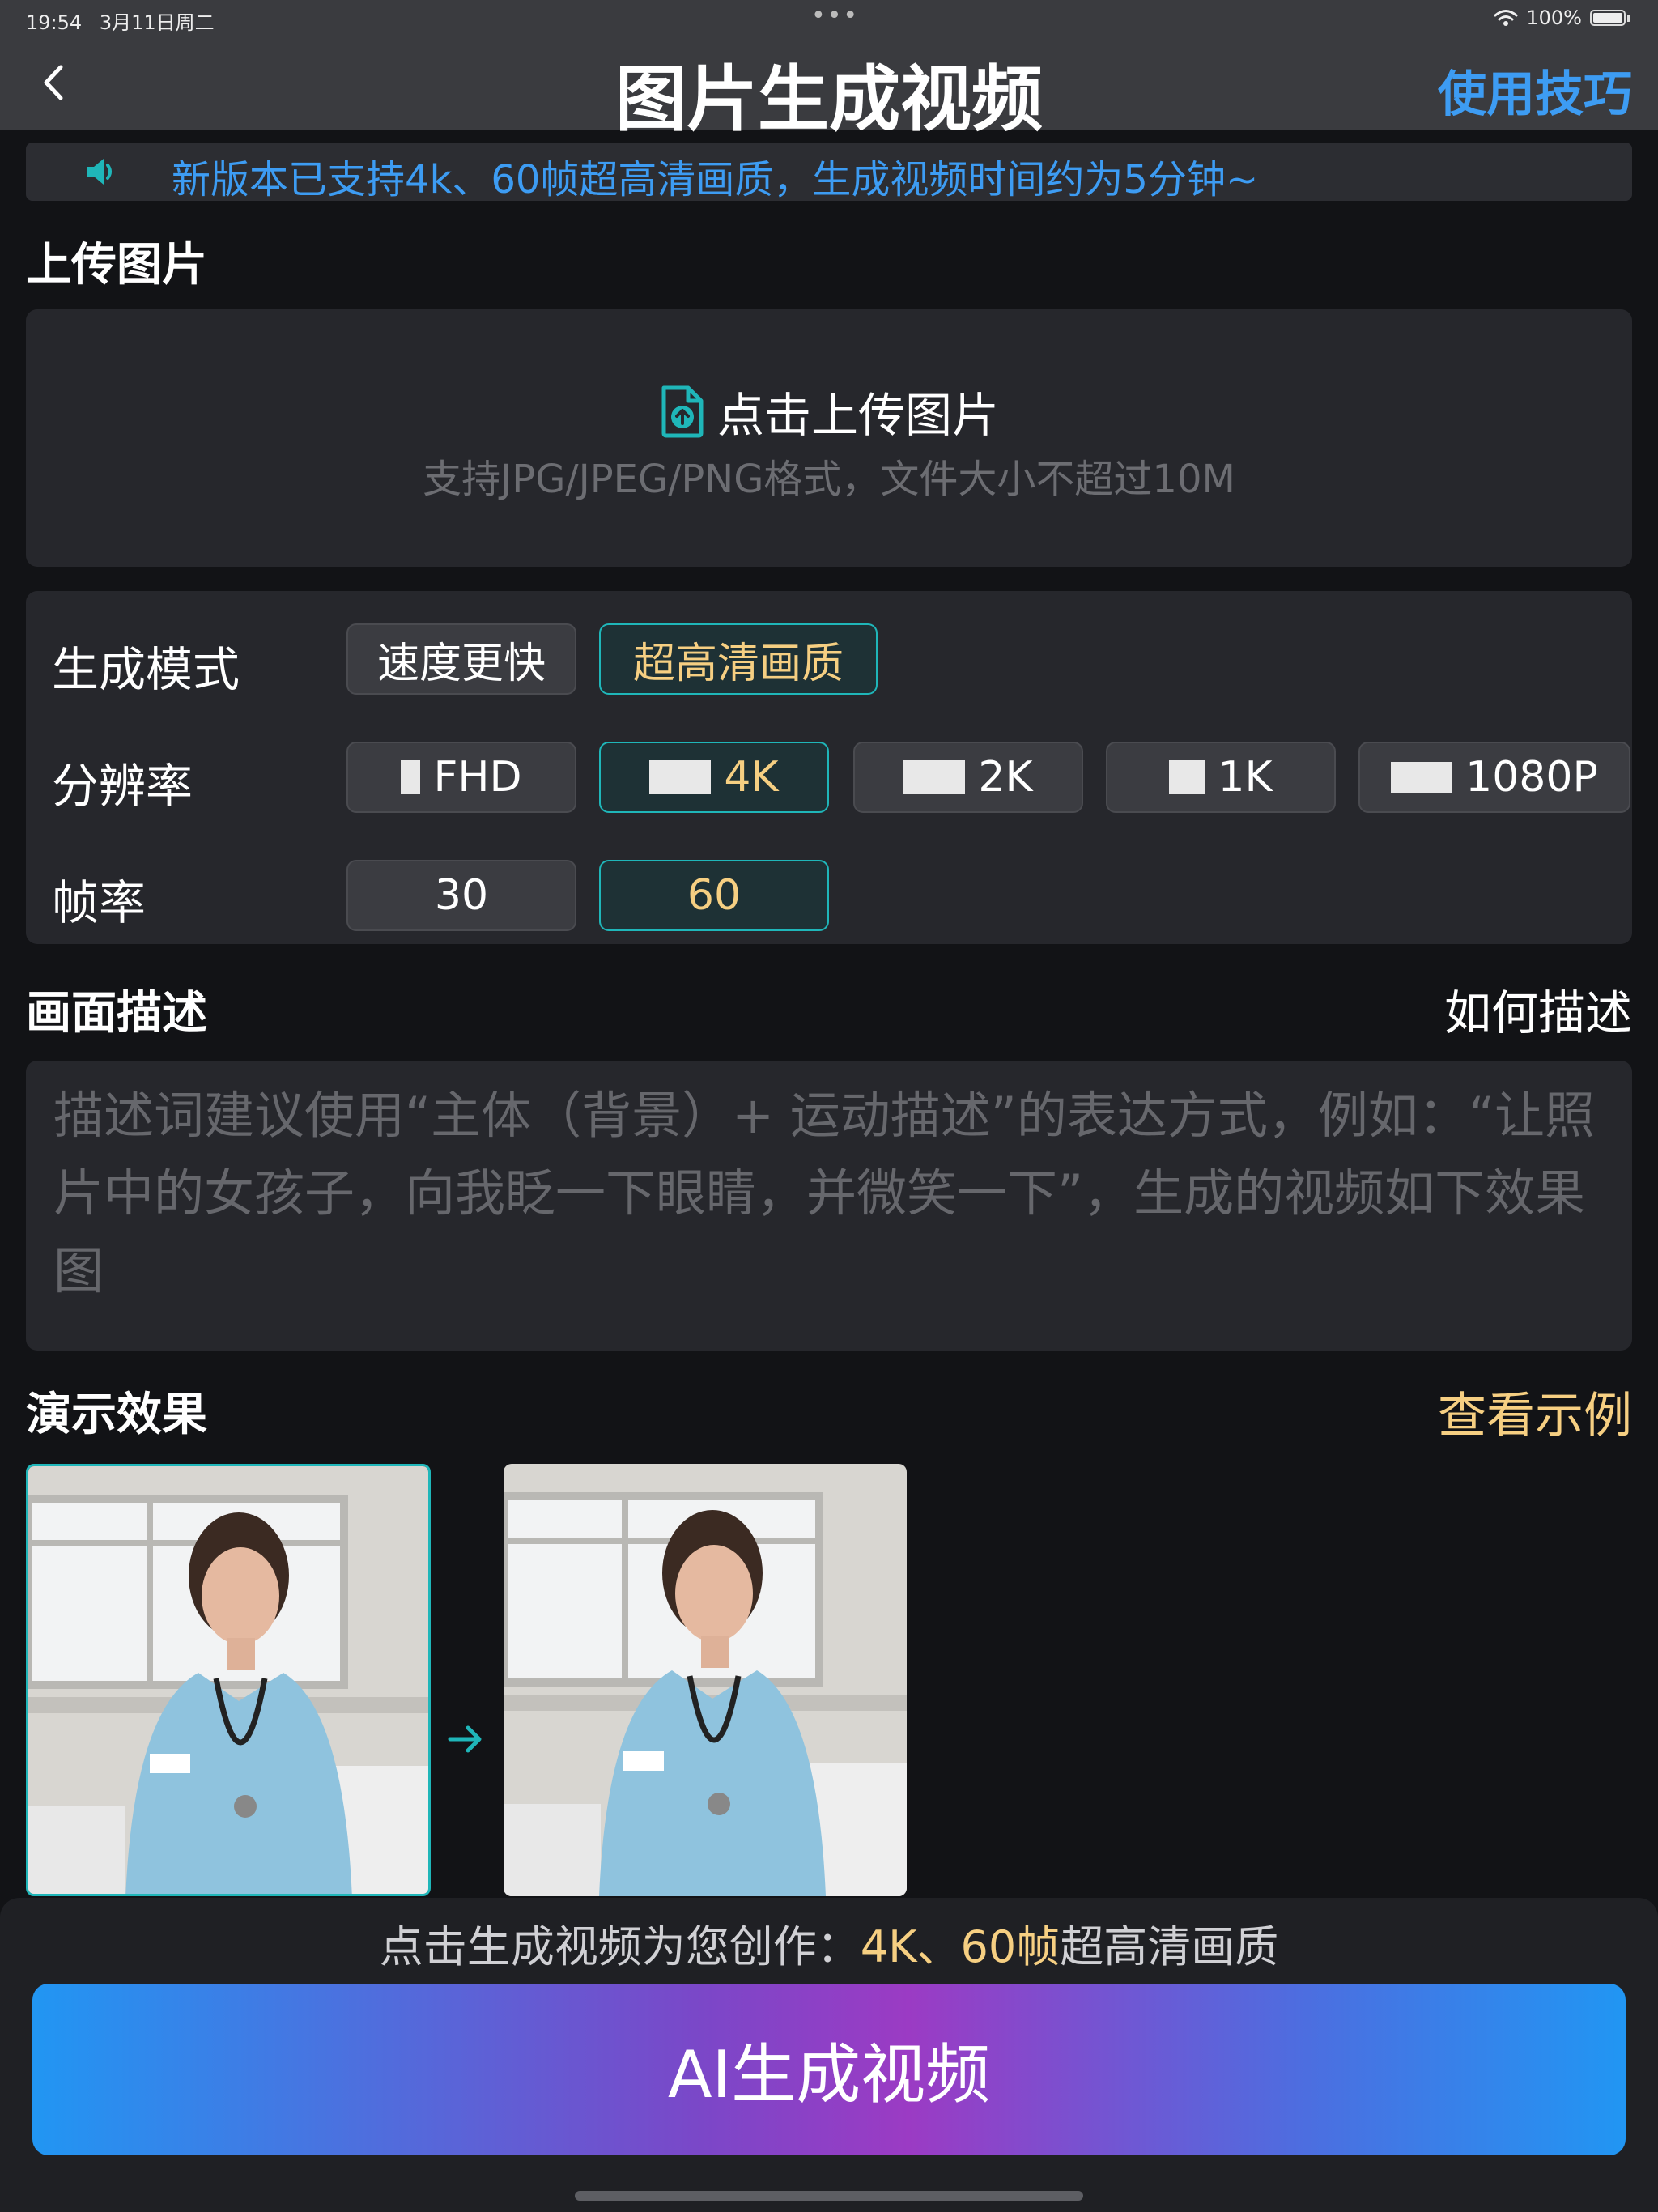  Describe the element at coordinates (968, 778) in the screenshot. I see `resolution-option-2k: 2K` at that location.